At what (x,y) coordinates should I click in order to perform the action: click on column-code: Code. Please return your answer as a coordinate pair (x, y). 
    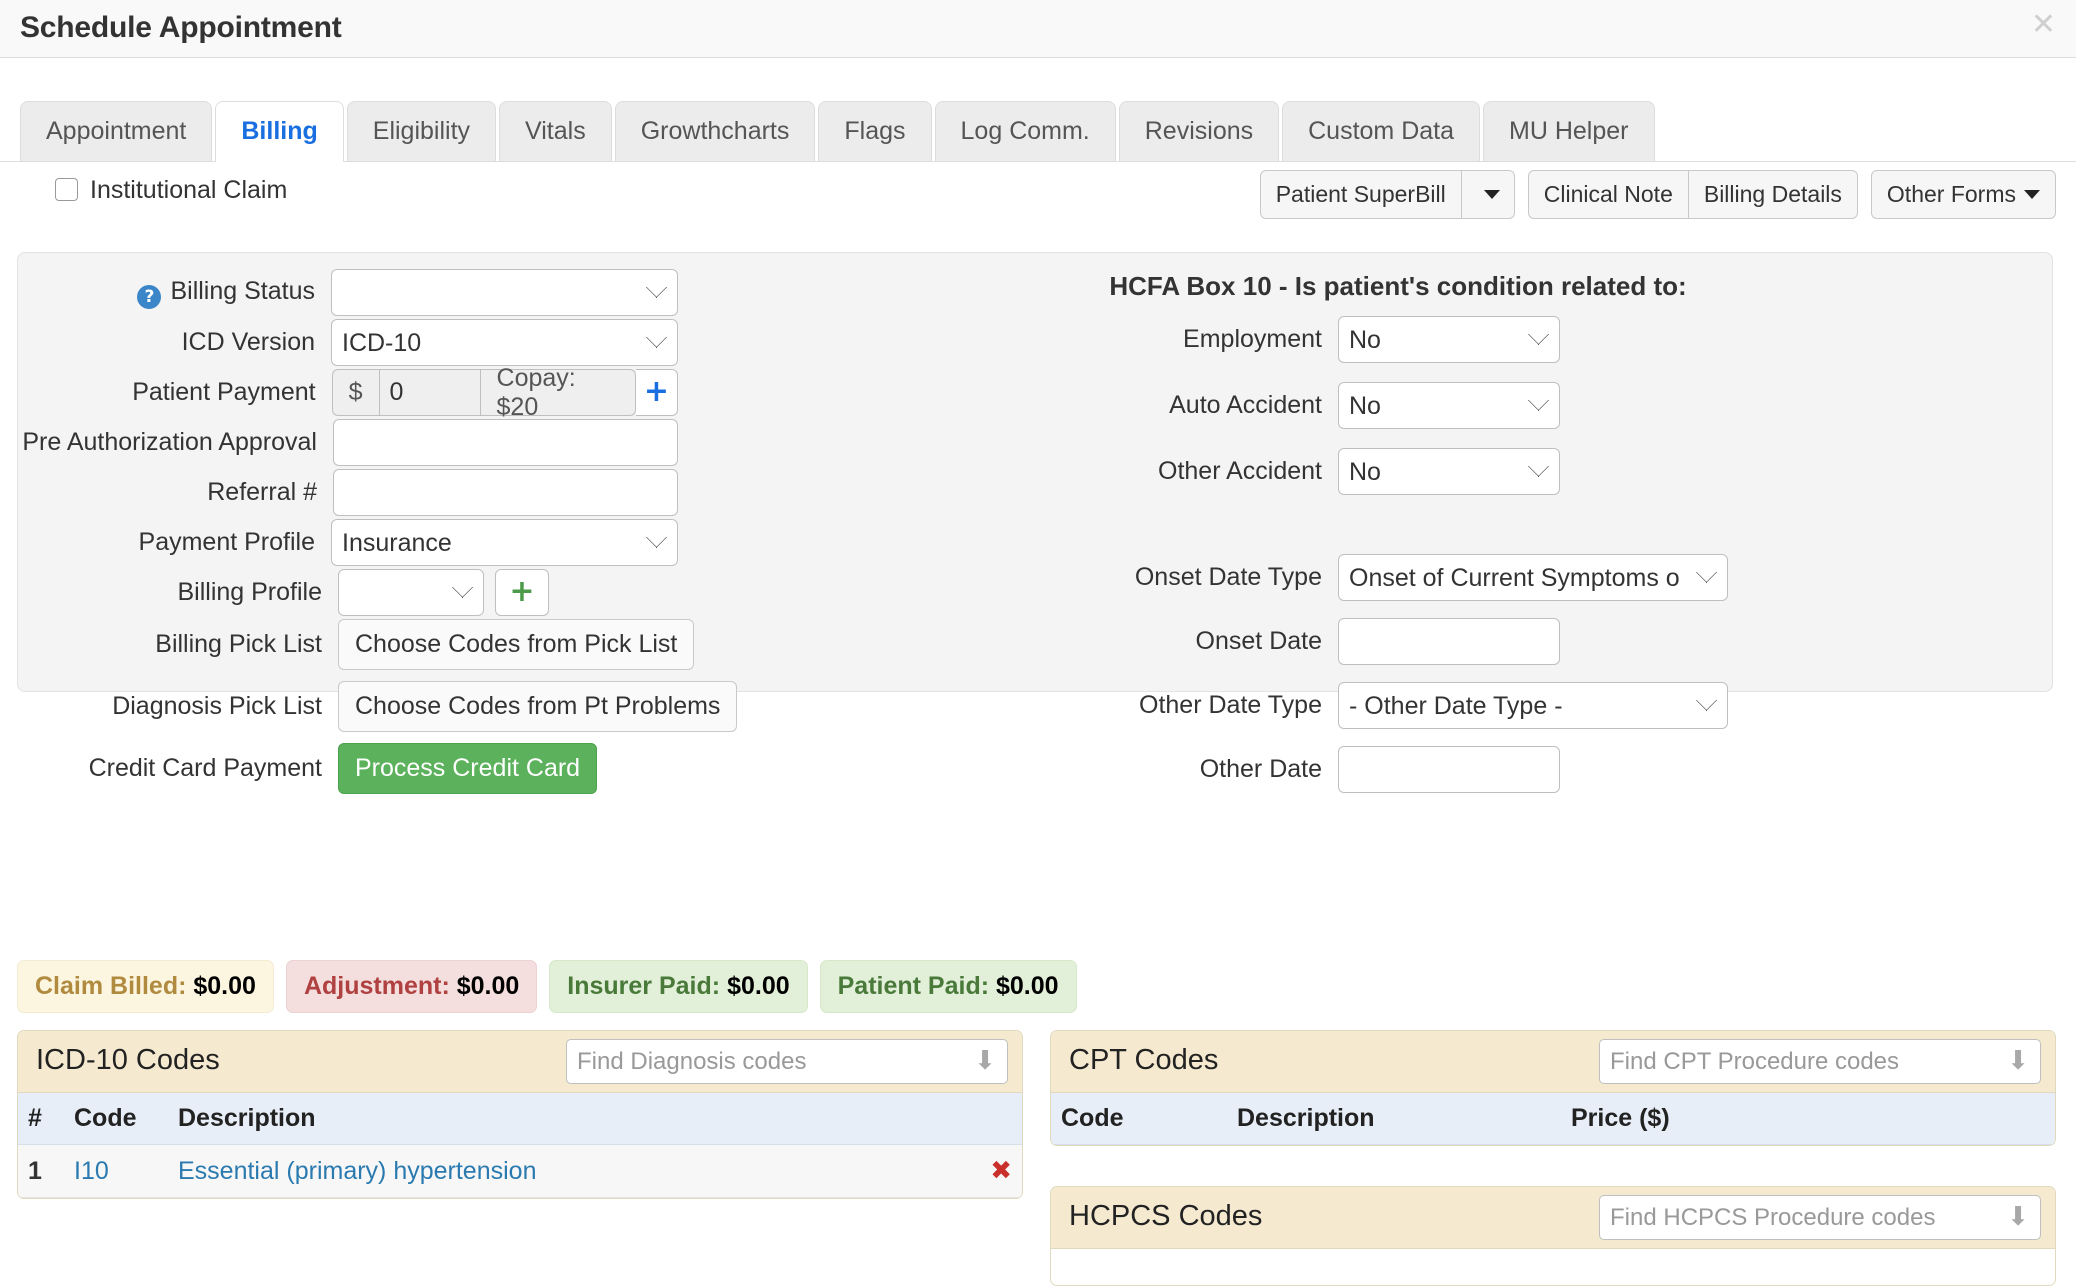
    Looking at the image, I should click on (1139, 1119).